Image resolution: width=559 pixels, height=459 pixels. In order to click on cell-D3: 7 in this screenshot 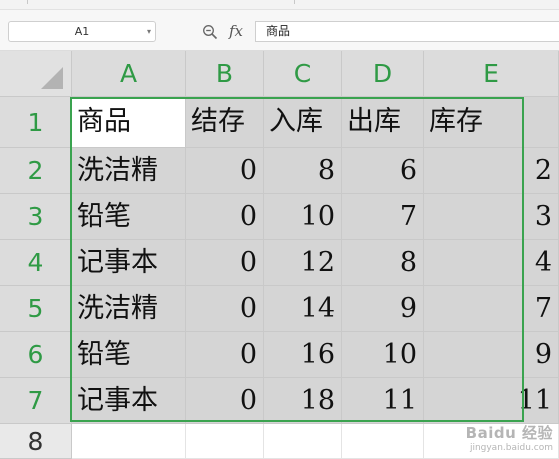, I will do `click(383, 217)`.